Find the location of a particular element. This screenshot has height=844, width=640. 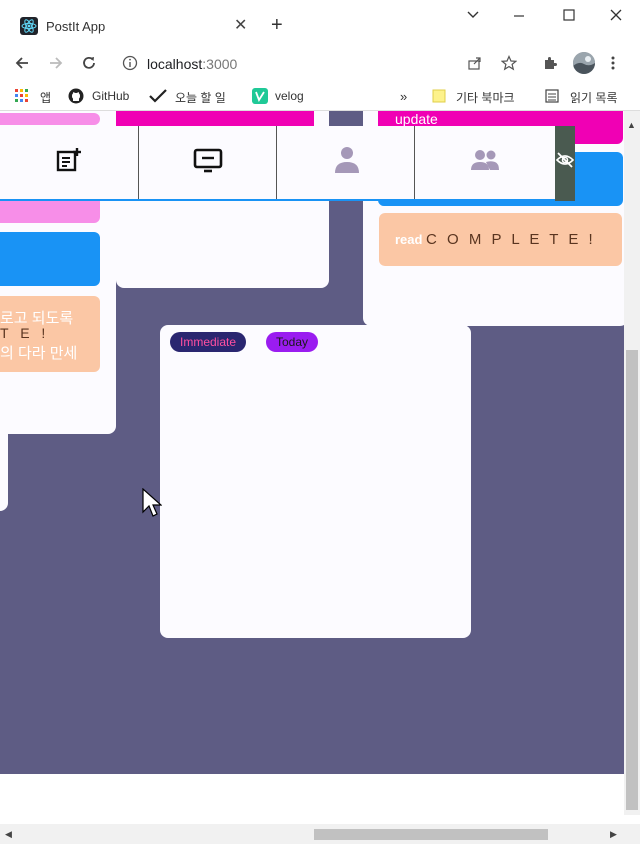

new-tab-button: + is located at coordinates (277, 25).